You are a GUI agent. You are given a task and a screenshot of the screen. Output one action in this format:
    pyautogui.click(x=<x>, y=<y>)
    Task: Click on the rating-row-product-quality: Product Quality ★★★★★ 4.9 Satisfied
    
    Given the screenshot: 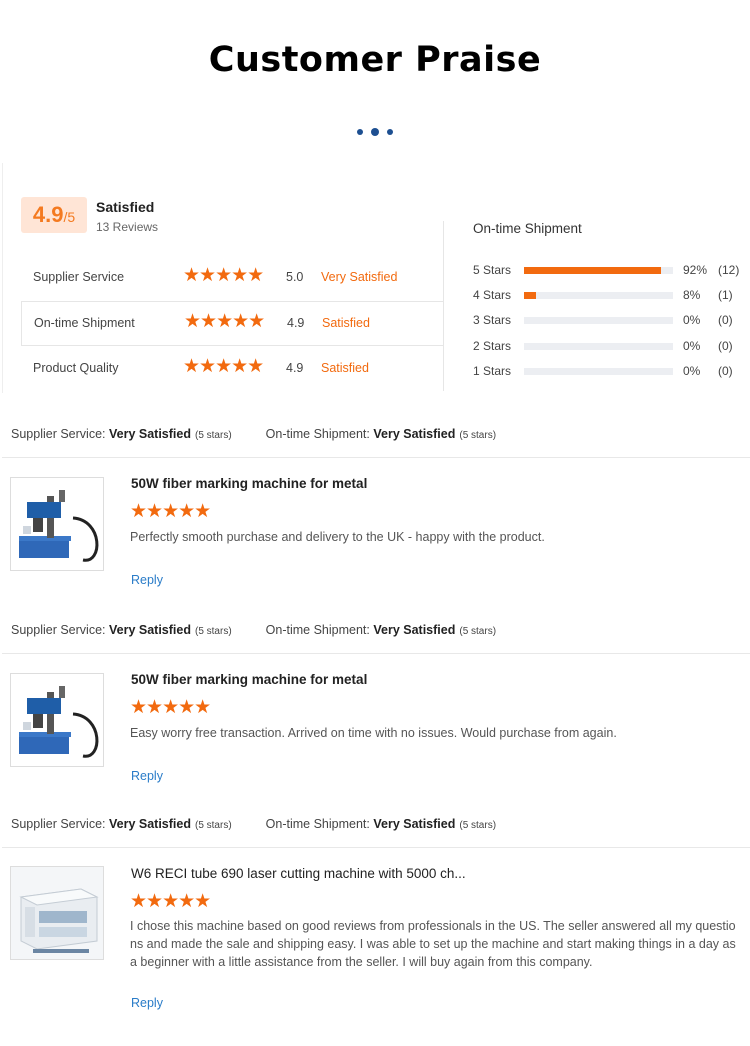 What is the action you would take?
    pyautogui.click(x=232, y=369)
    